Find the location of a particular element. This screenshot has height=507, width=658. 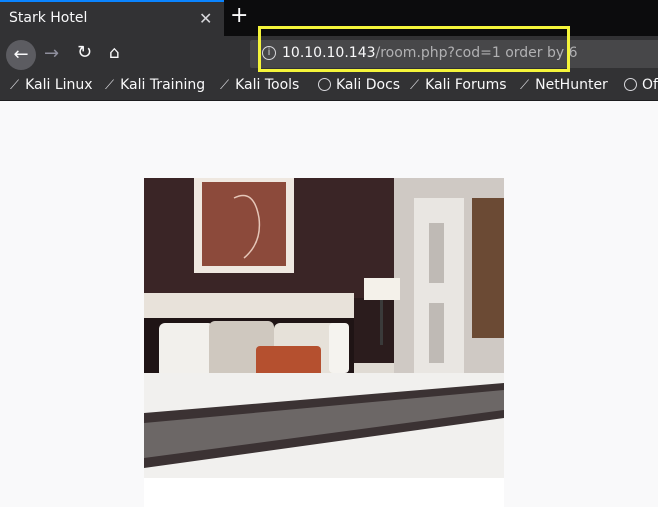

tab-stark-hotel: Stark Hotel ✕ is located at coordinates (112, 18).